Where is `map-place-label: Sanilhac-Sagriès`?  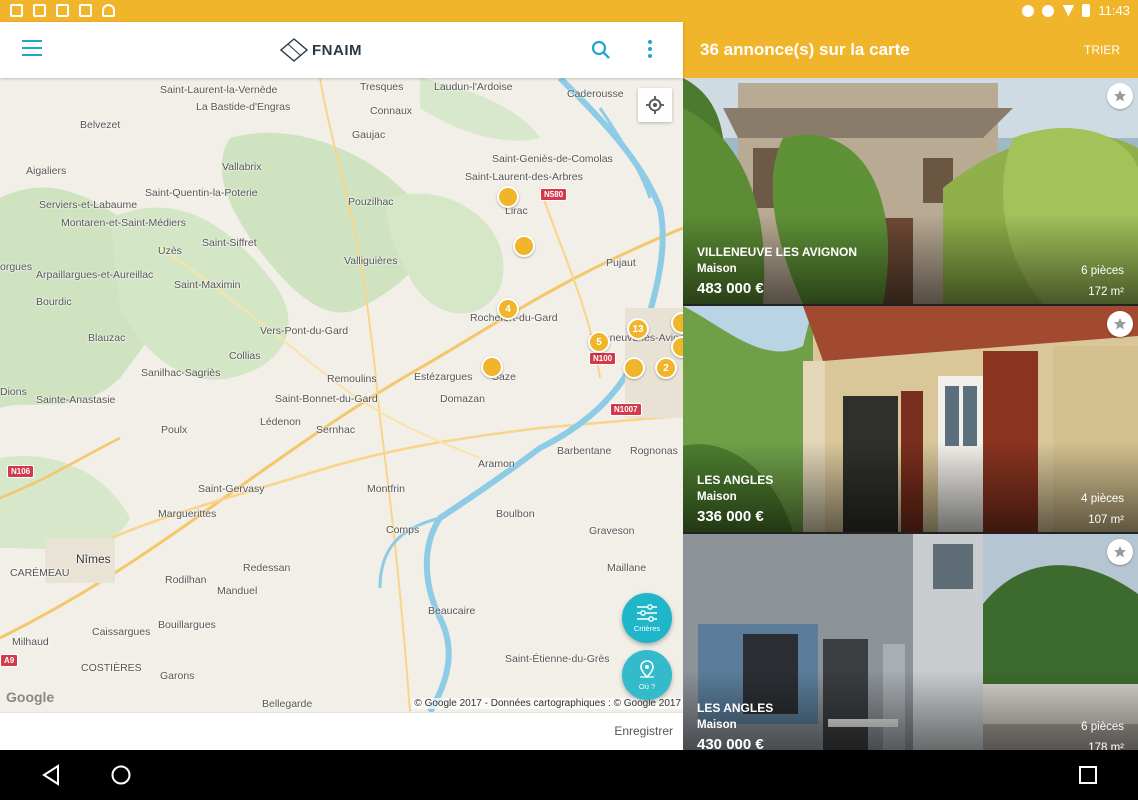
map-place-label: Sanilhac-Sagriès is located at coordinates (181, 373).